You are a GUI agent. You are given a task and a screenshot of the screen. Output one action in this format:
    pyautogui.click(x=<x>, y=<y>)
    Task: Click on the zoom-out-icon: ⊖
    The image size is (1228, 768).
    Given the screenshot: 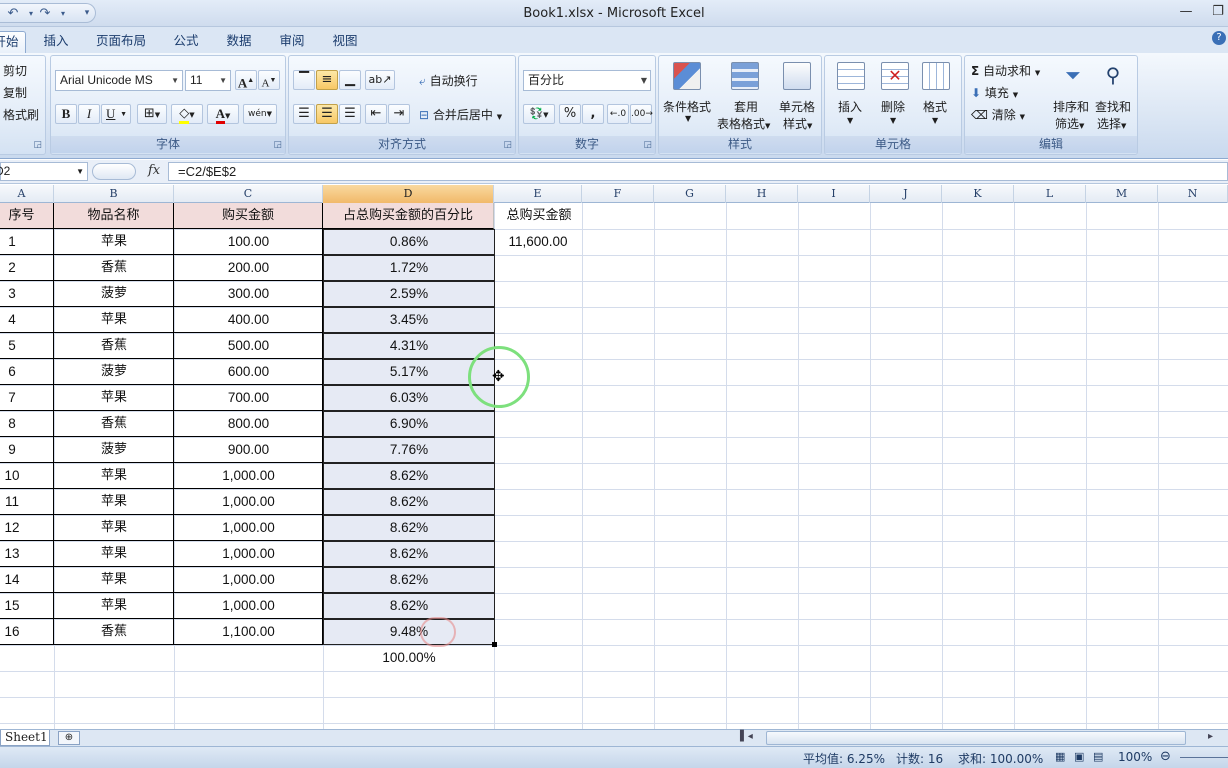 What is the action you would take?
    pyautogui.click(x=1165, y=756)
    